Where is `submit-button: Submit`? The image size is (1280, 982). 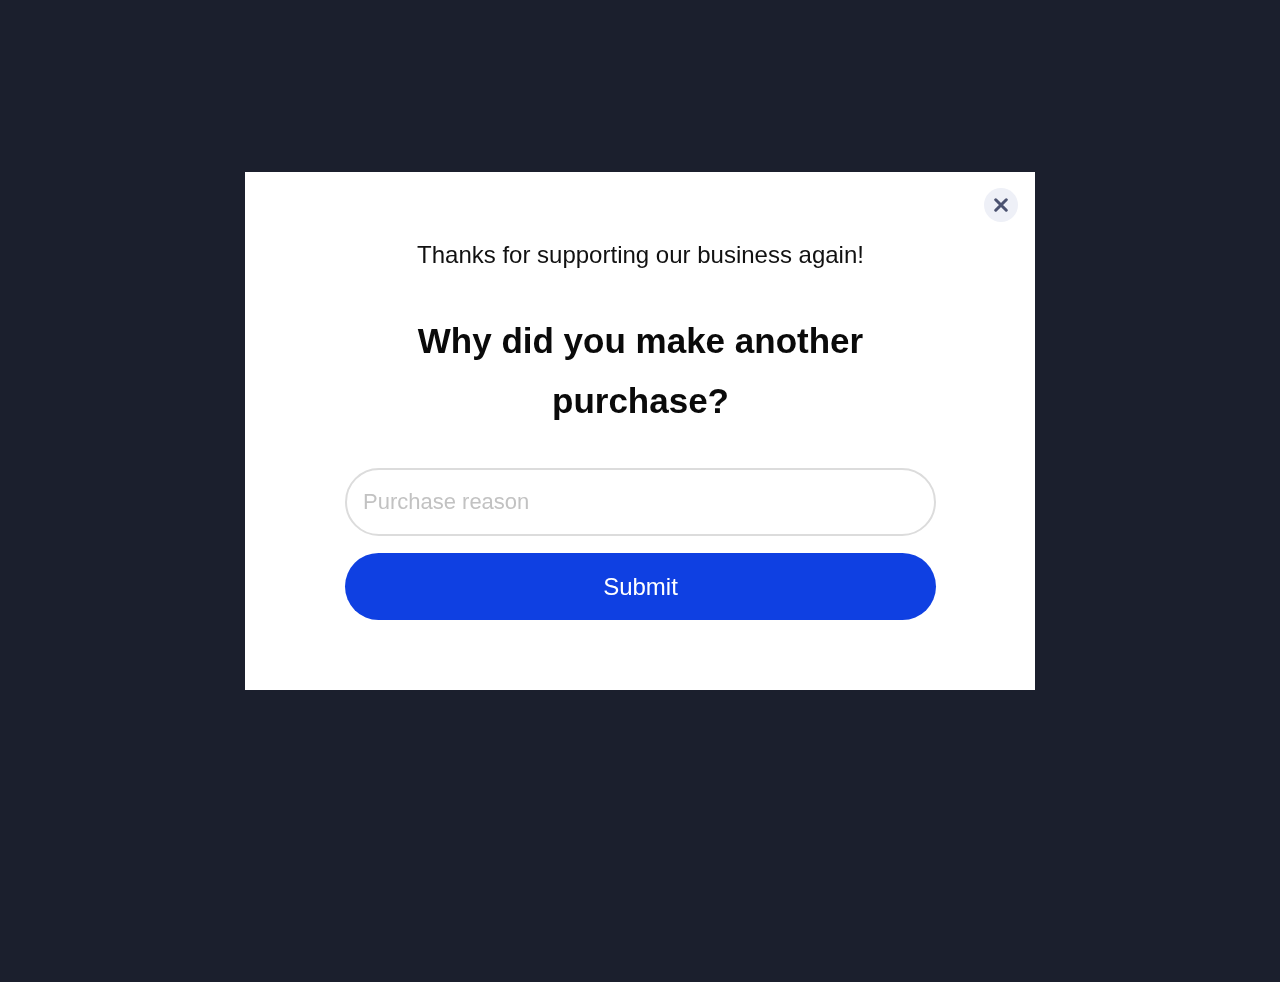
submit-button: Submit is located at coordinates (640, 586).